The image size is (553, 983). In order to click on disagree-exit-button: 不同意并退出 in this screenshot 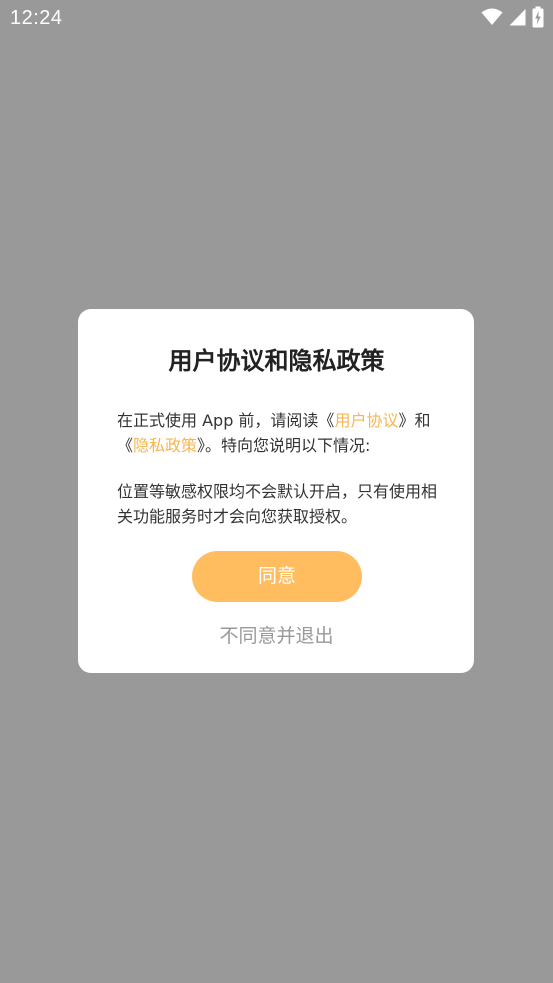, I will do `click(276, 636)`.